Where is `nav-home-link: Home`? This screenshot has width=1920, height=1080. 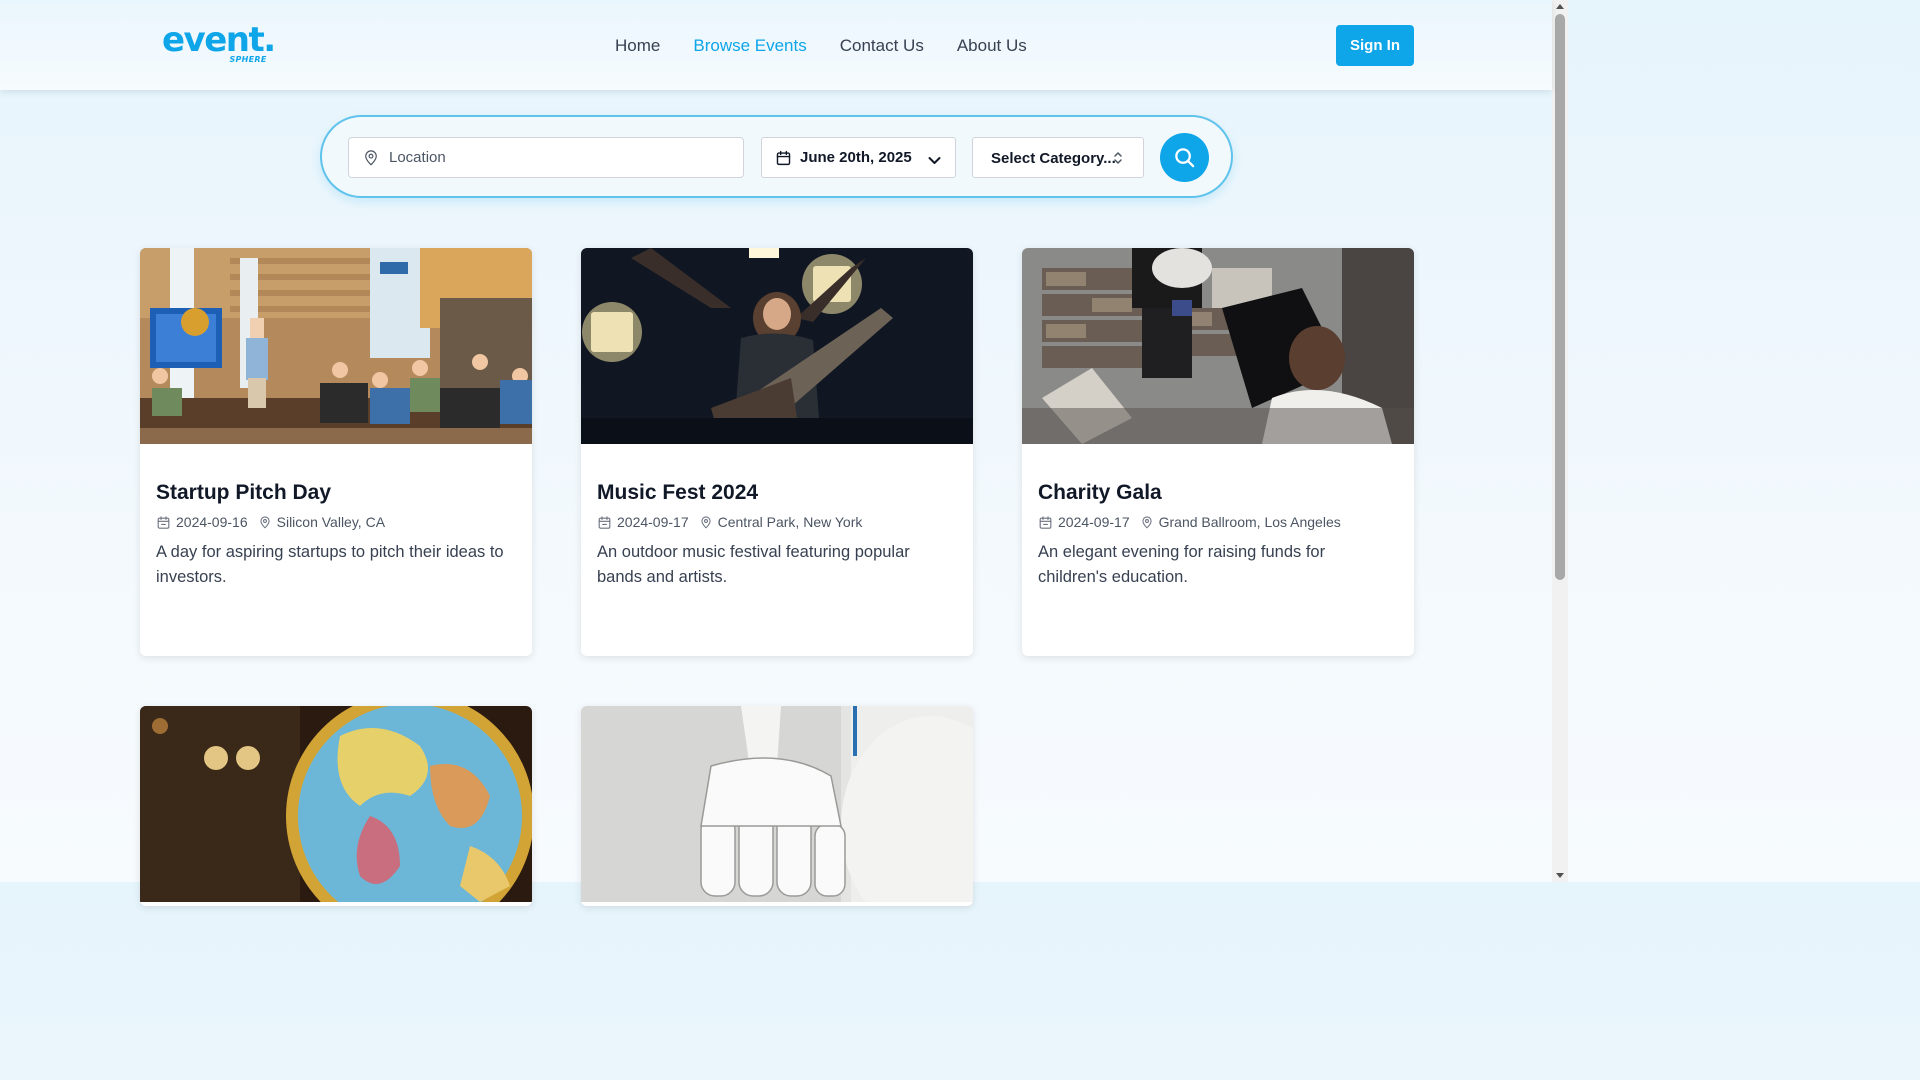
nav-home-link: Home is located at coordinates (637, 46).